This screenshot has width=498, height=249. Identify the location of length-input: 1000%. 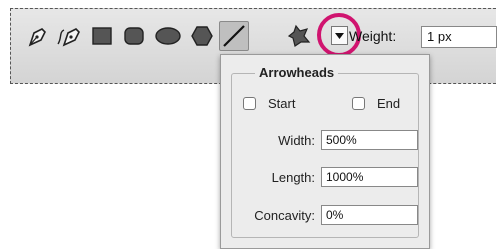
(369, 177).